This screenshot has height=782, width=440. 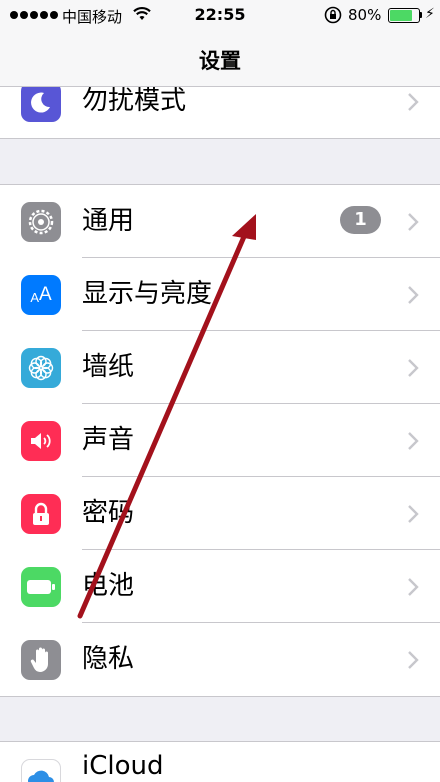 I want to click on settings-row-display-brightness: AA 显示与亮度, so click(x=220, y=294).